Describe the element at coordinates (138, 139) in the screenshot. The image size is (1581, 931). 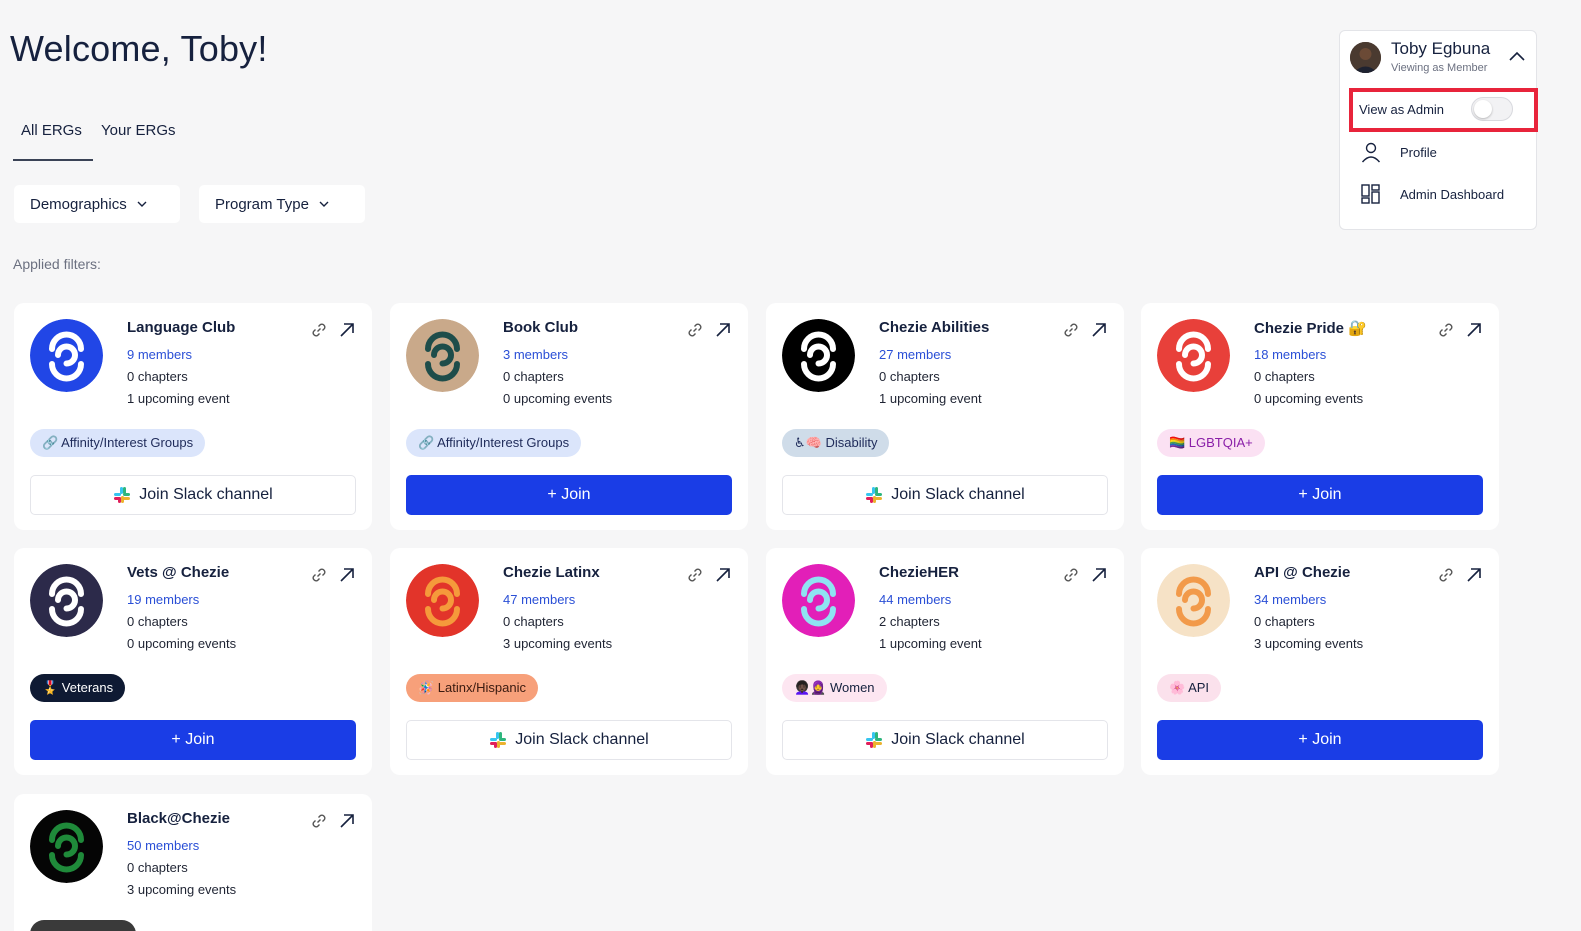
I see `tab-your-ergs: Your ERGs` at that location.